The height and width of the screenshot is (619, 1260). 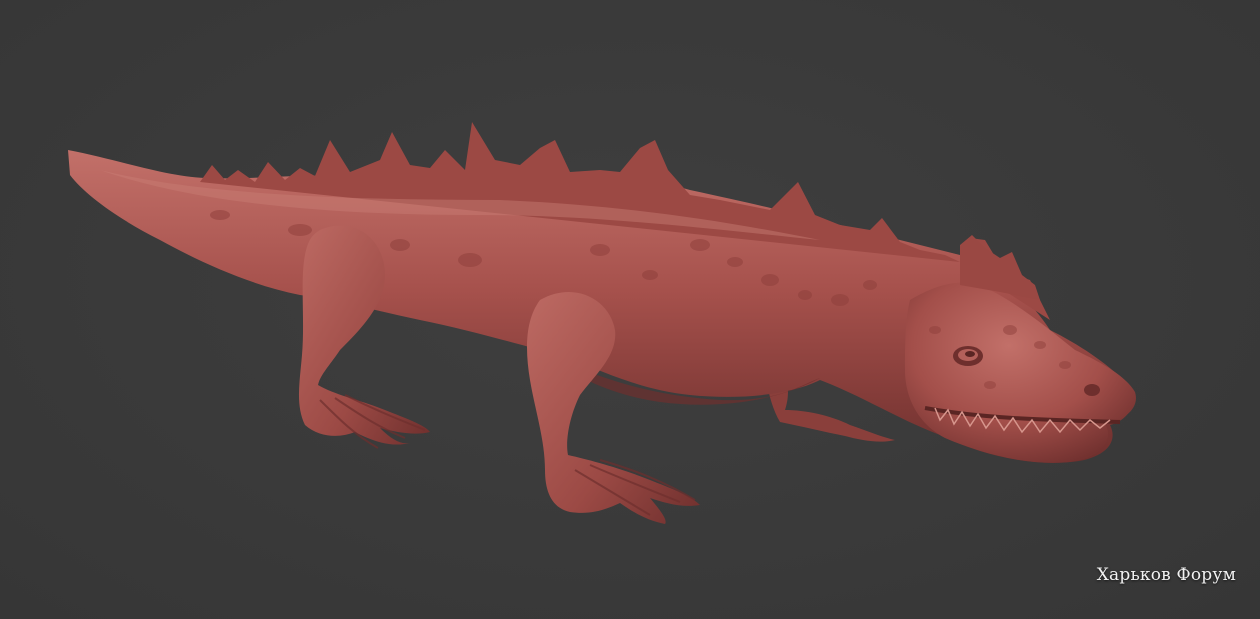 What do you see at coordinates (1166, 575) in the screenshot?
I see `watermark-text: Харьков Форум` at bounding box center [1166, 575].